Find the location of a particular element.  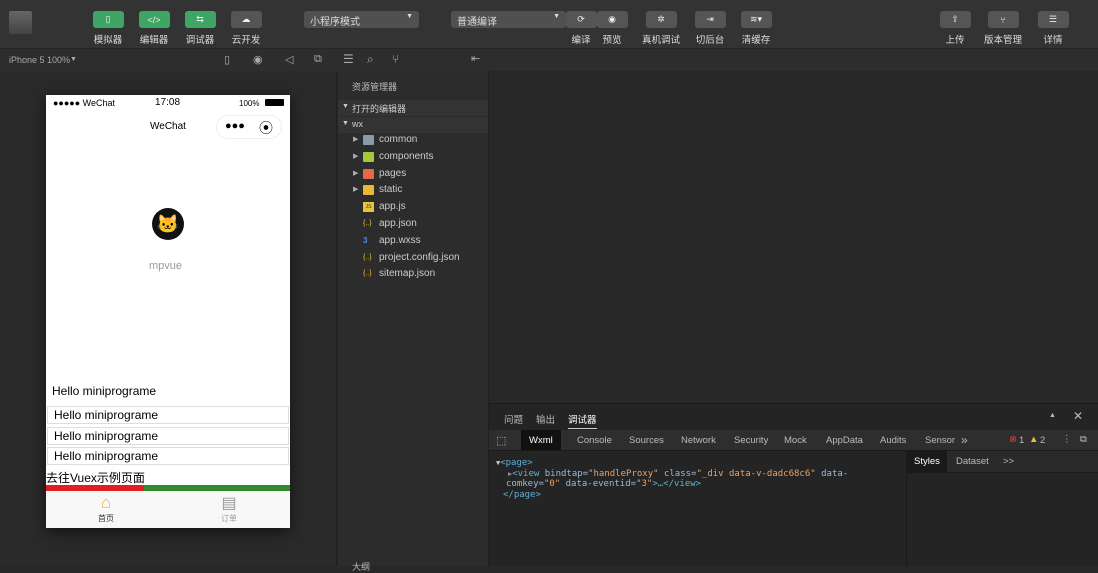

tab-dataset: Dataset is located at coordinates (972, 461).